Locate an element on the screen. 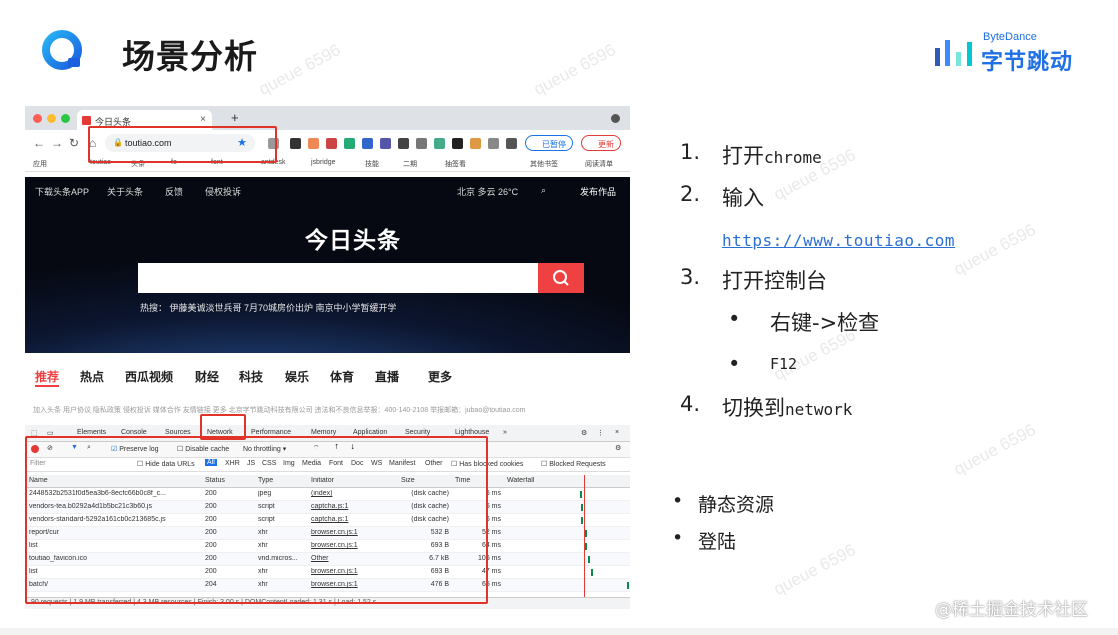  profile-button: 已暂停 is located at coordinates (549, 143).